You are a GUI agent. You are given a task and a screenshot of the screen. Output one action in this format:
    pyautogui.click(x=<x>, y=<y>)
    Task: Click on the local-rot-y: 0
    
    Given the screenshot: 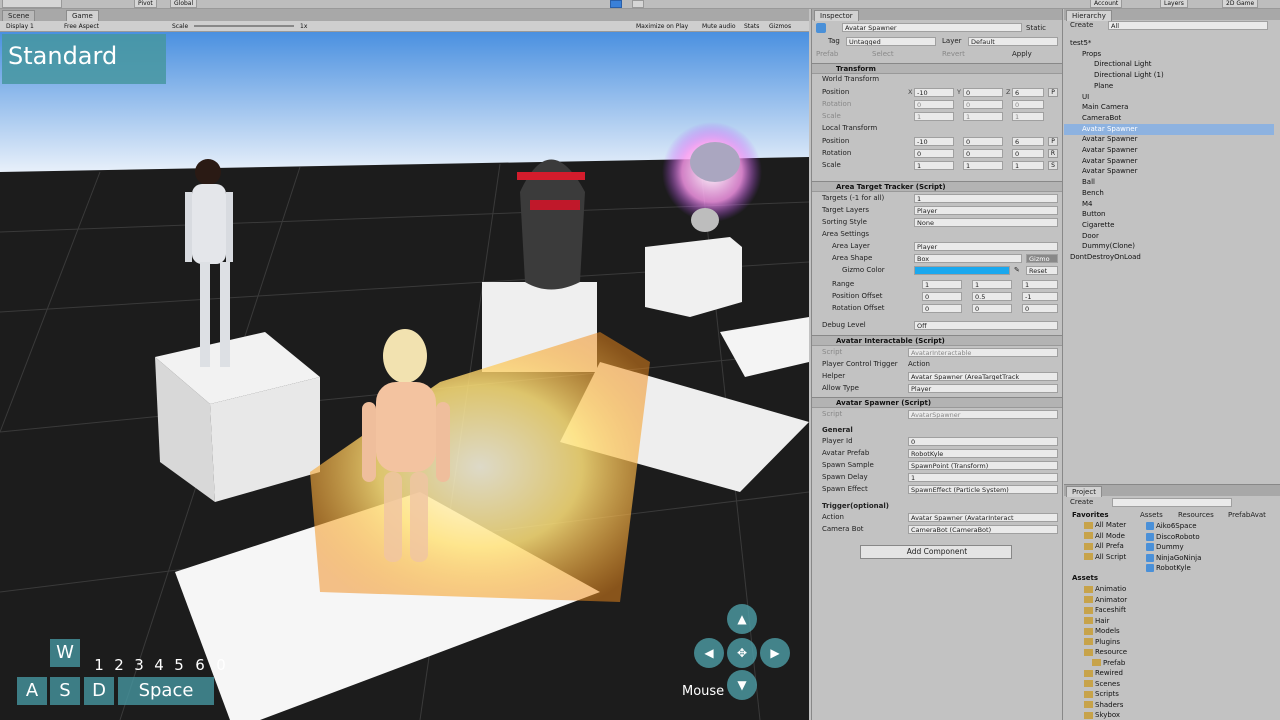 What is the action you would take?
    pyautogui.click(x=983, y=153)
    